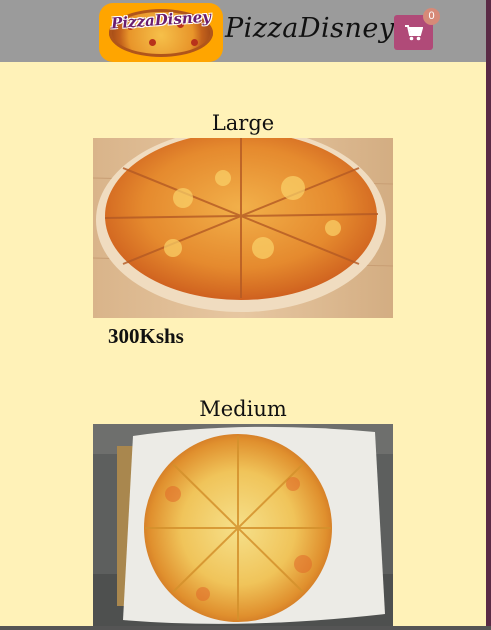 The image size is (491, 630). Describe the element at coordinates (414, 33) in the screenshot. I see `shopping-cart-icon` at that location.